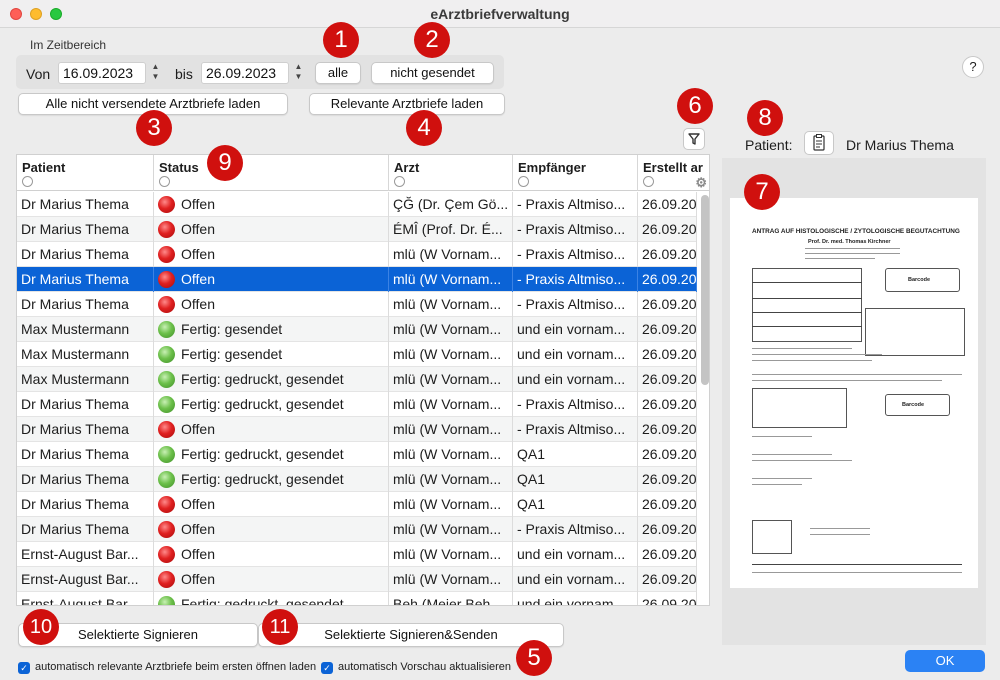  Describe the element at coordinates (155, 73) in the screenshot. I see `from-date-stepper: ▲ ▼` at that location.